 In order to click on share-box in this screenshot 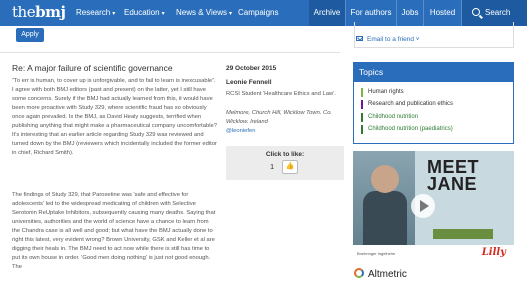, I will do `click(434, 35)`.